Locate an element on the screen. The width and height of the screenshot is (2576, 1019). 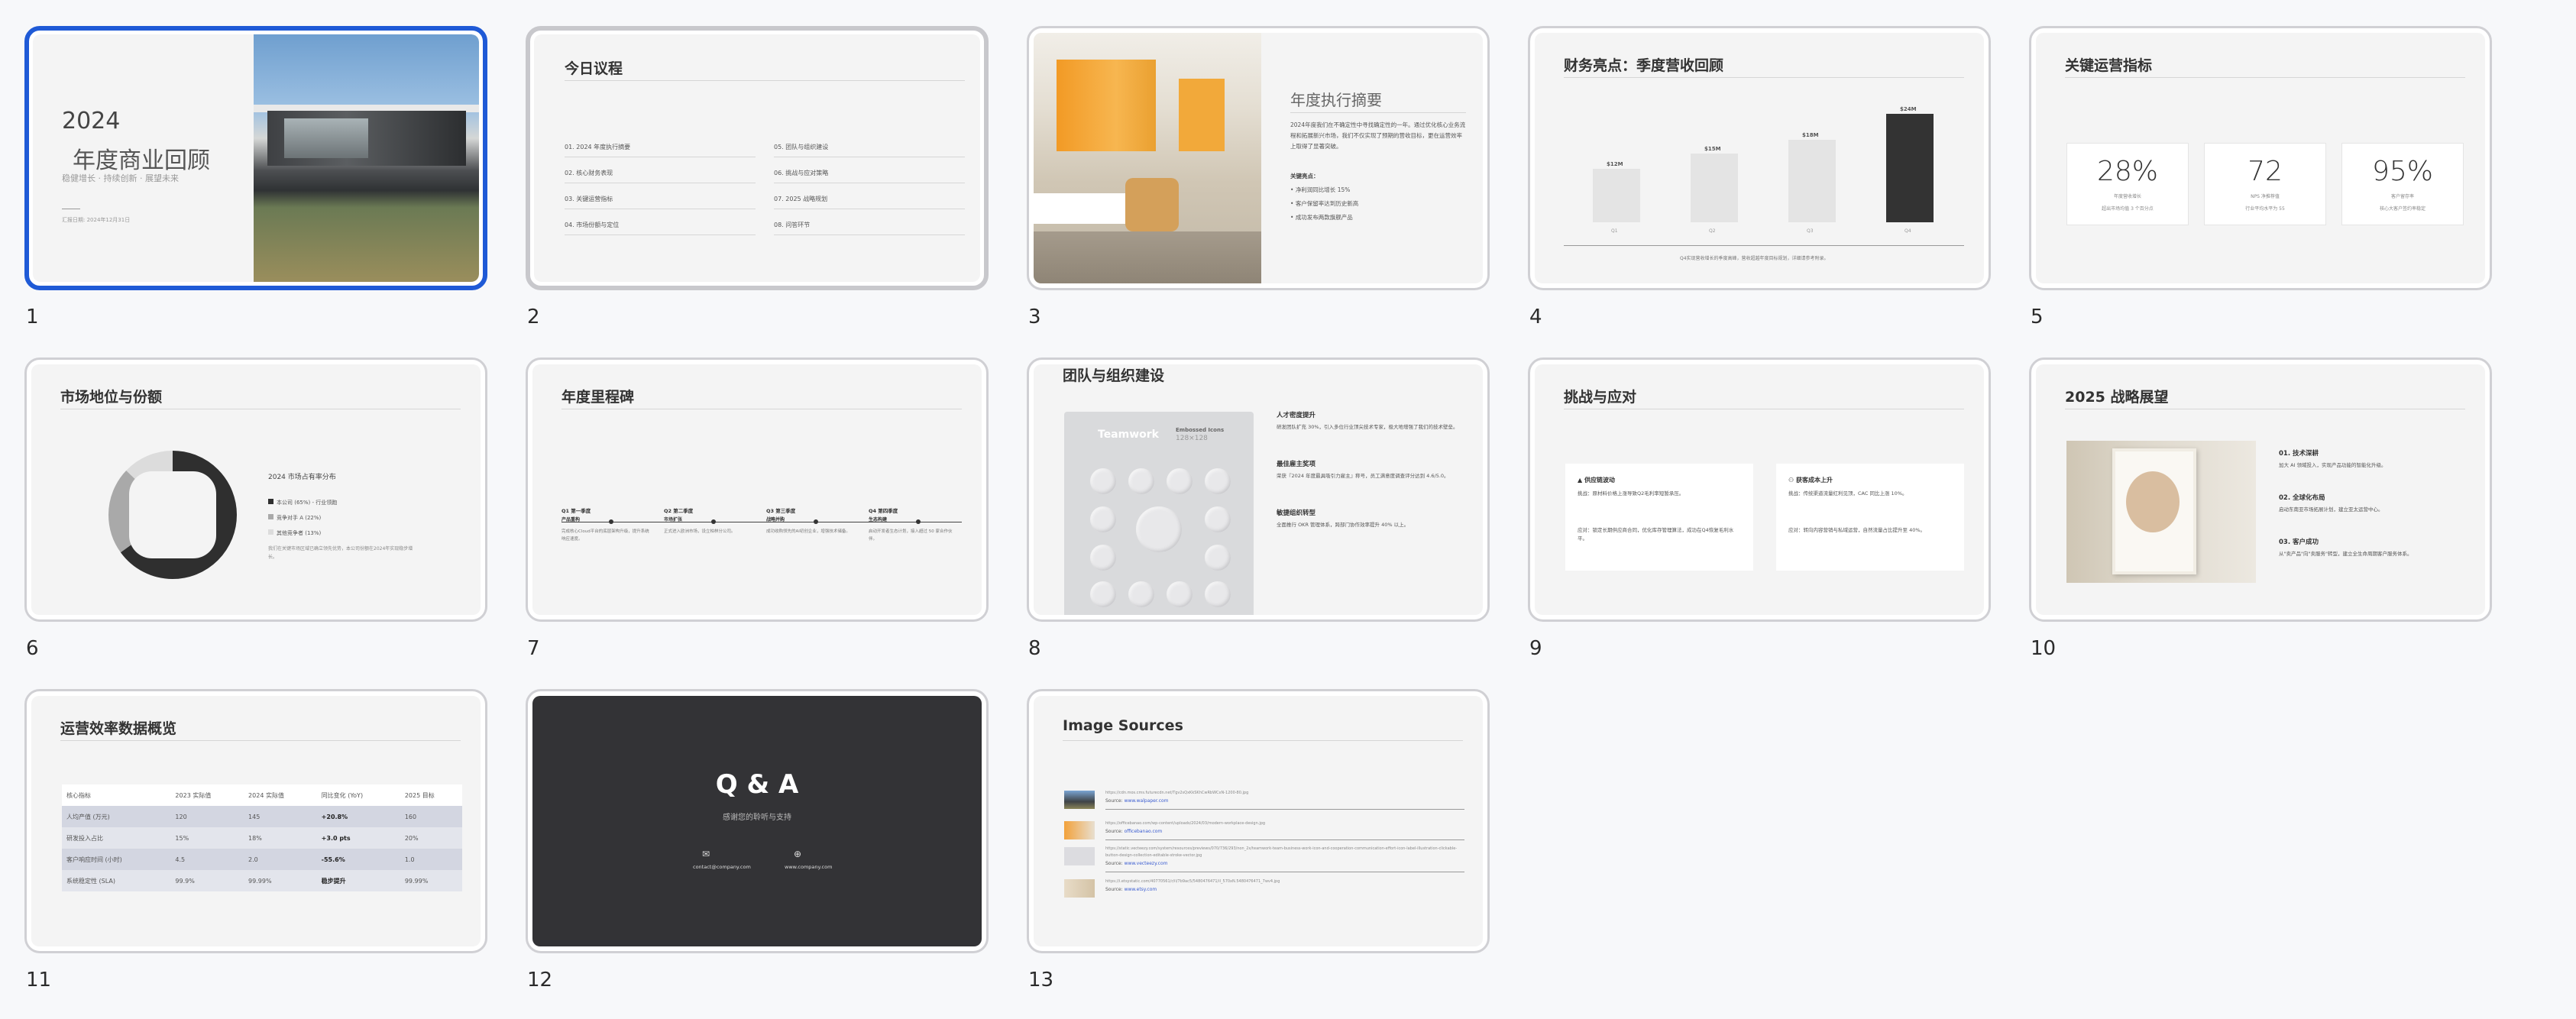
bar-category: Q2 is located at coordinates (1712, 231).